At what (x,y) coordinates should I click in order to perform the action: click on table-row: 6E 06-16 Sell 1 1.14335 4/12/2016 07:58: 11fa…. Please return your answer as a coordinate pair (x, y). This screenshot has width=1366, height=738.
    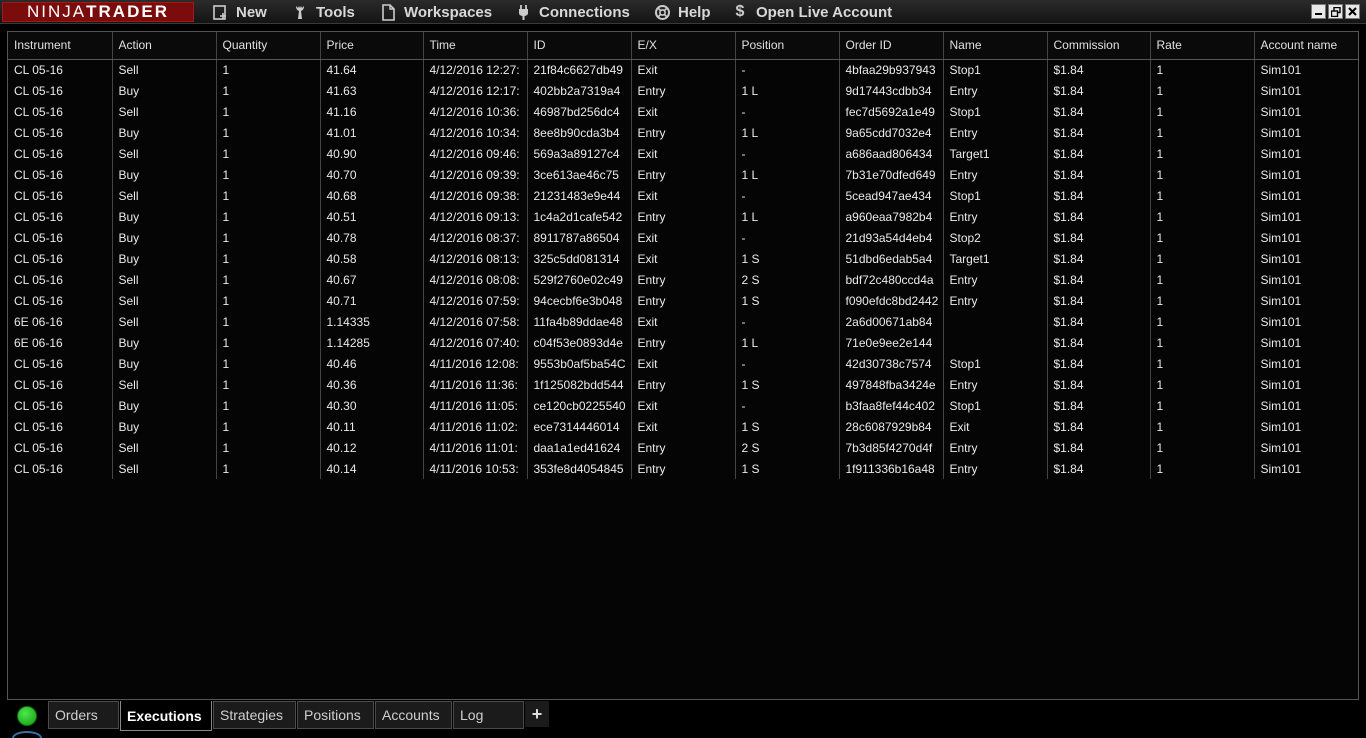
    Looking at the image, I should click on (683, 321).